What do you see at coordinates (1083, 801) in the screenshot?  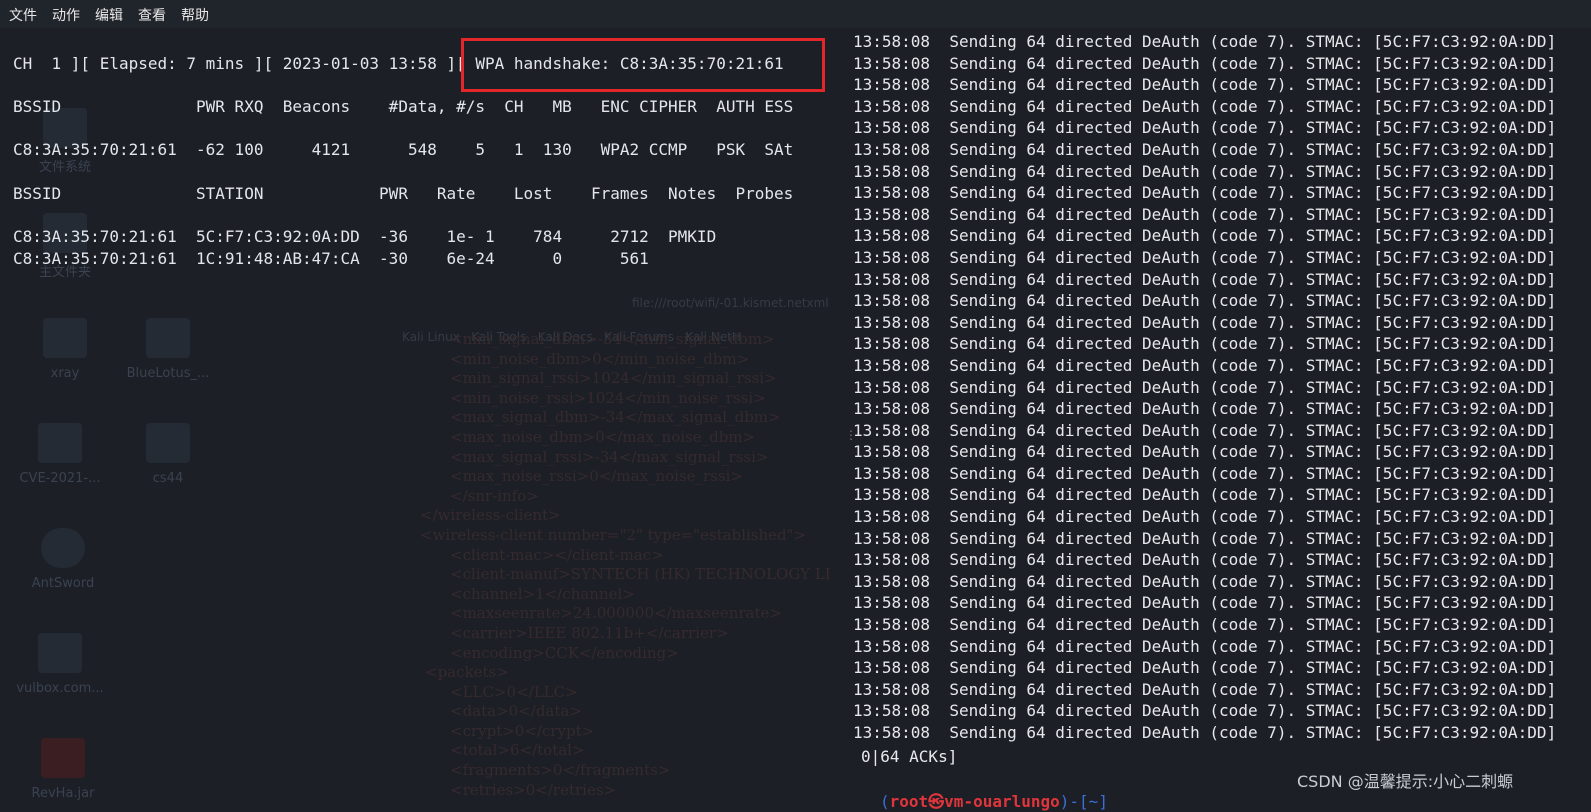 I see `prompt-path: )-[~]` at bounding box center [1083, 801].